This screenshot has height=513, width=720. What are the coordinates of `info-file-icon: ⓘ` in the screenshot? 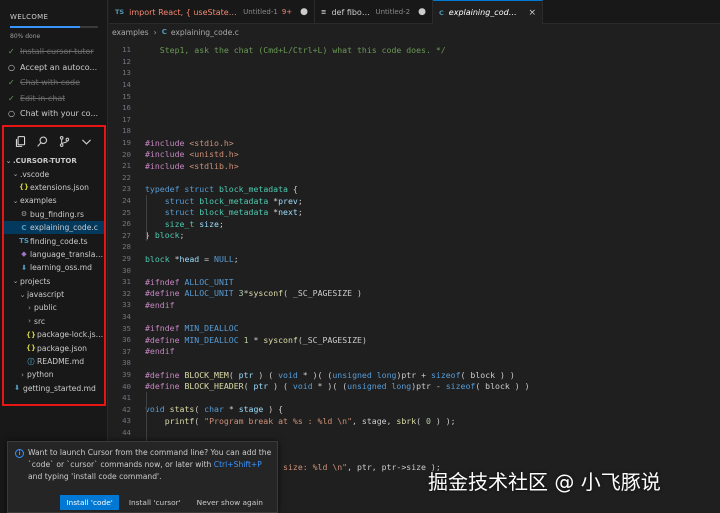 It's located at (31, 361).